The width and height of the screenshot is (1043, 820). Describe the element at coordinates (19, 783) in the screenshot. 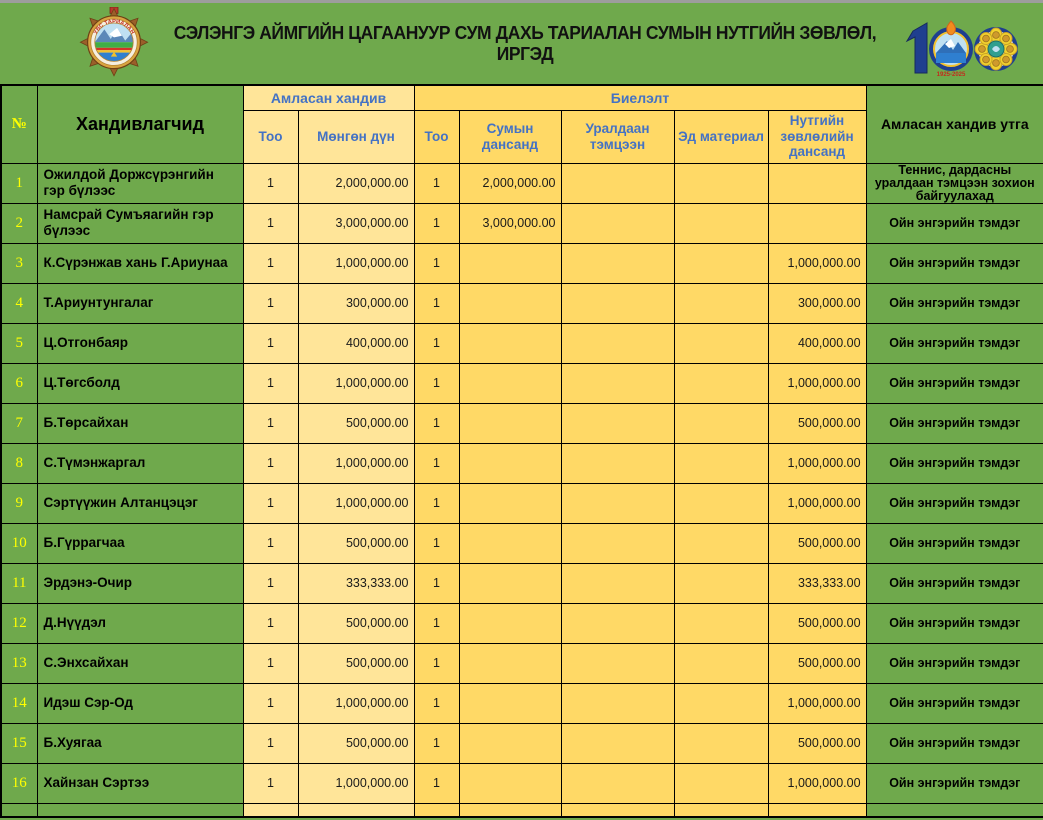

I see `cell-row-number: 16` at that location.